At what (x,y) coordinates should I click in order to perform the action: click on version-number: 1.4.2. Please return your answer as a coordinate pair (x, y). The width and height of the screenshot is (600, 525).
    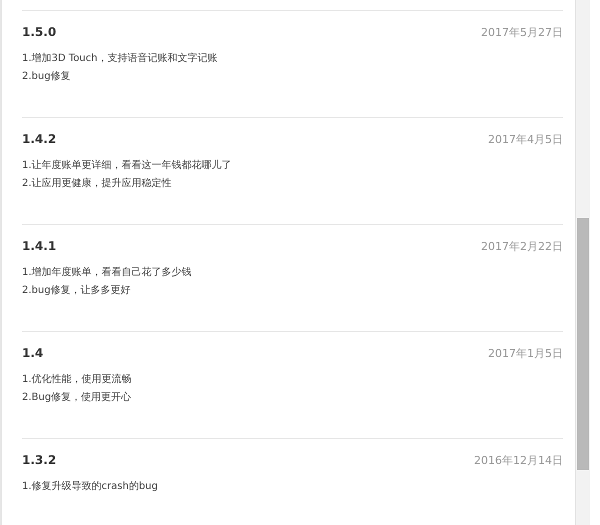
    Looking at the image, I should click on (39, 139).